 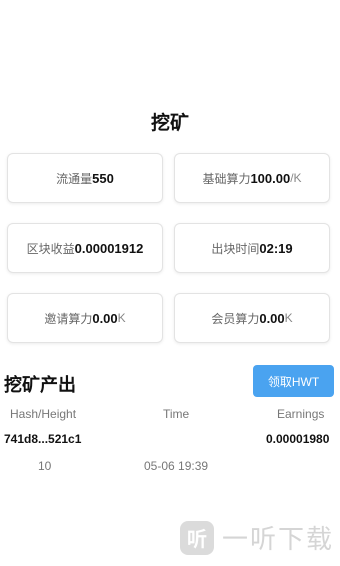 I want to click on stat-label: 基础算力, so click(x=226, y=178).